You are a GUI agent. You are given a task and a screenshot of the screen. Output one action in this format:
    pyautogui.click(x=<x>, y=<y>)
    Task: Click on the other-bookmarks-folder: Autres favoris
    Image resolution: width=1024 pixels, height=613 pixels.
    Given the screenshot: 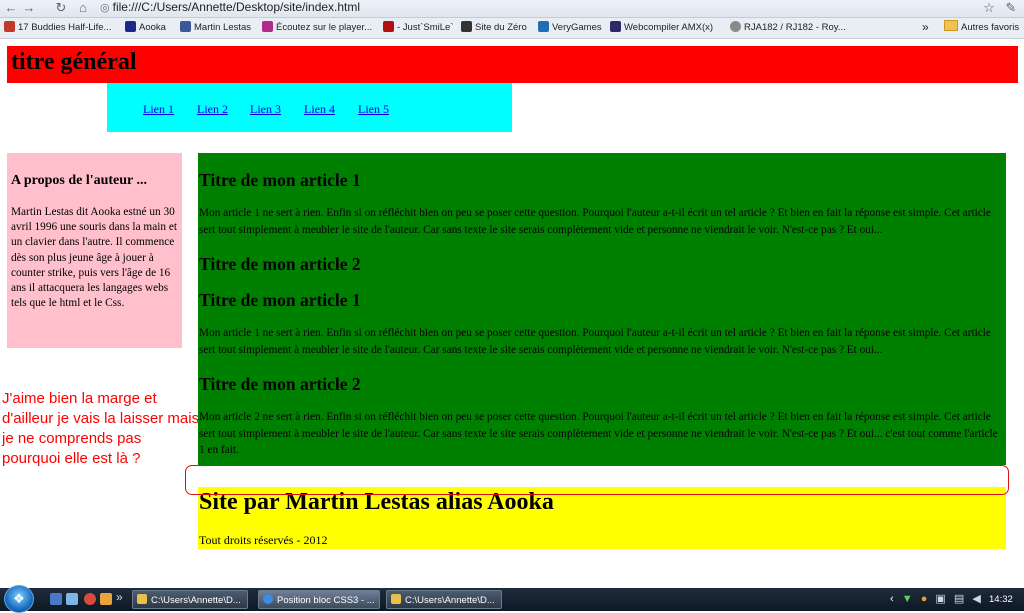 What is the action you would take?
    pyautogui.click(x=981, y=28)
    